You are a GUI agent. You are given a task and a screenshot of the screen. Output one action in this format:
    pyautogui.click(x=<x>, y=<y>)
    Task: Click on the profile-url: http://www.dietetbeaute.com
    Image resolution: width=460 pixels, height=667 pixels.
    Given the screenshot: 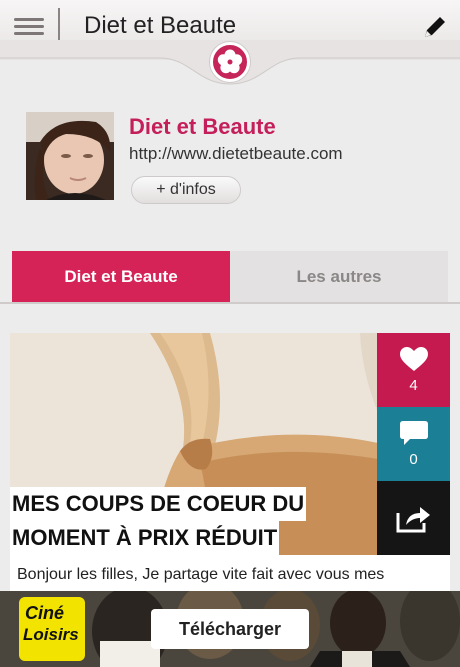 What is the action you would take?
    pyautogui.click(x=236, y=154)
    